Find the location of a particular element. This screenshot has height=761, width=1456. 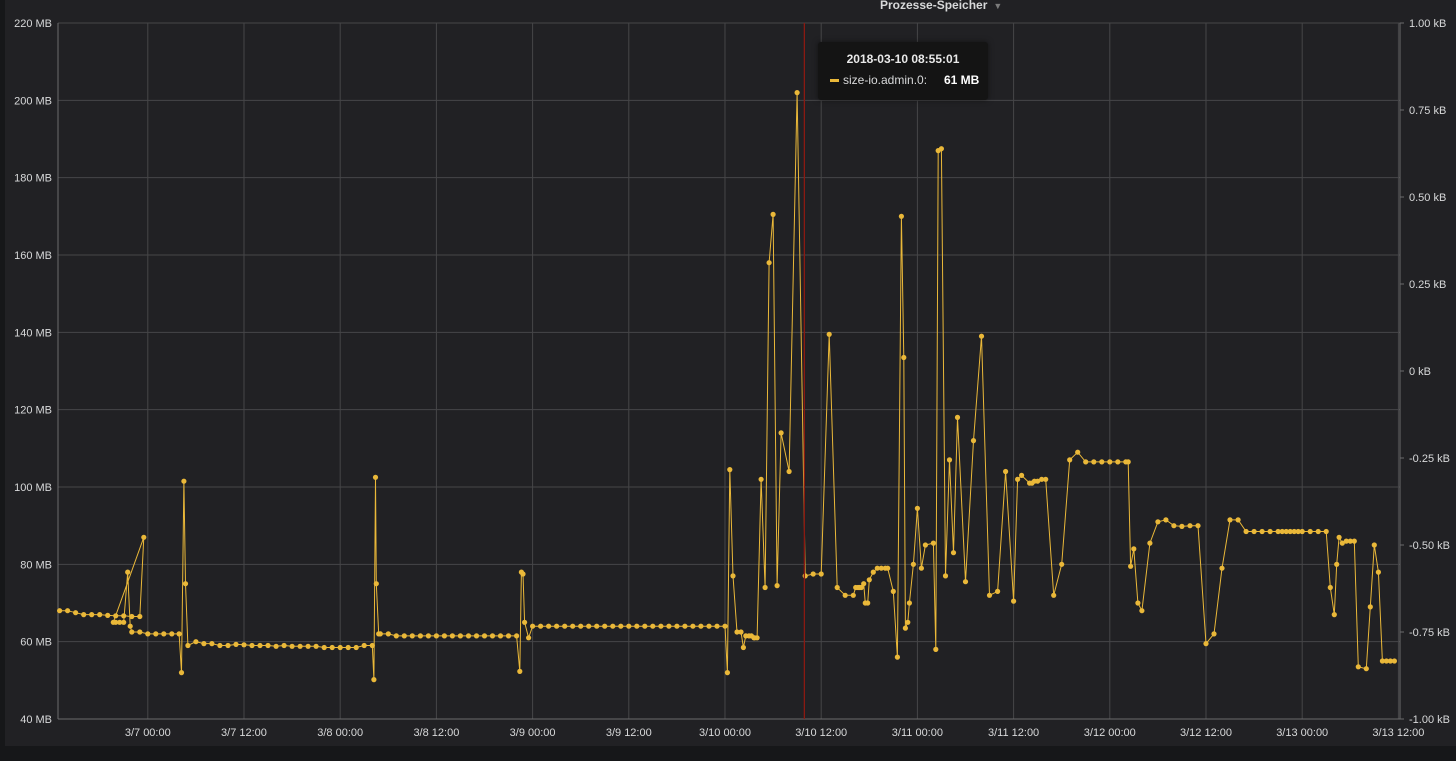

y2-tick-label: 0 kB is located at coordinates (1420, 372).